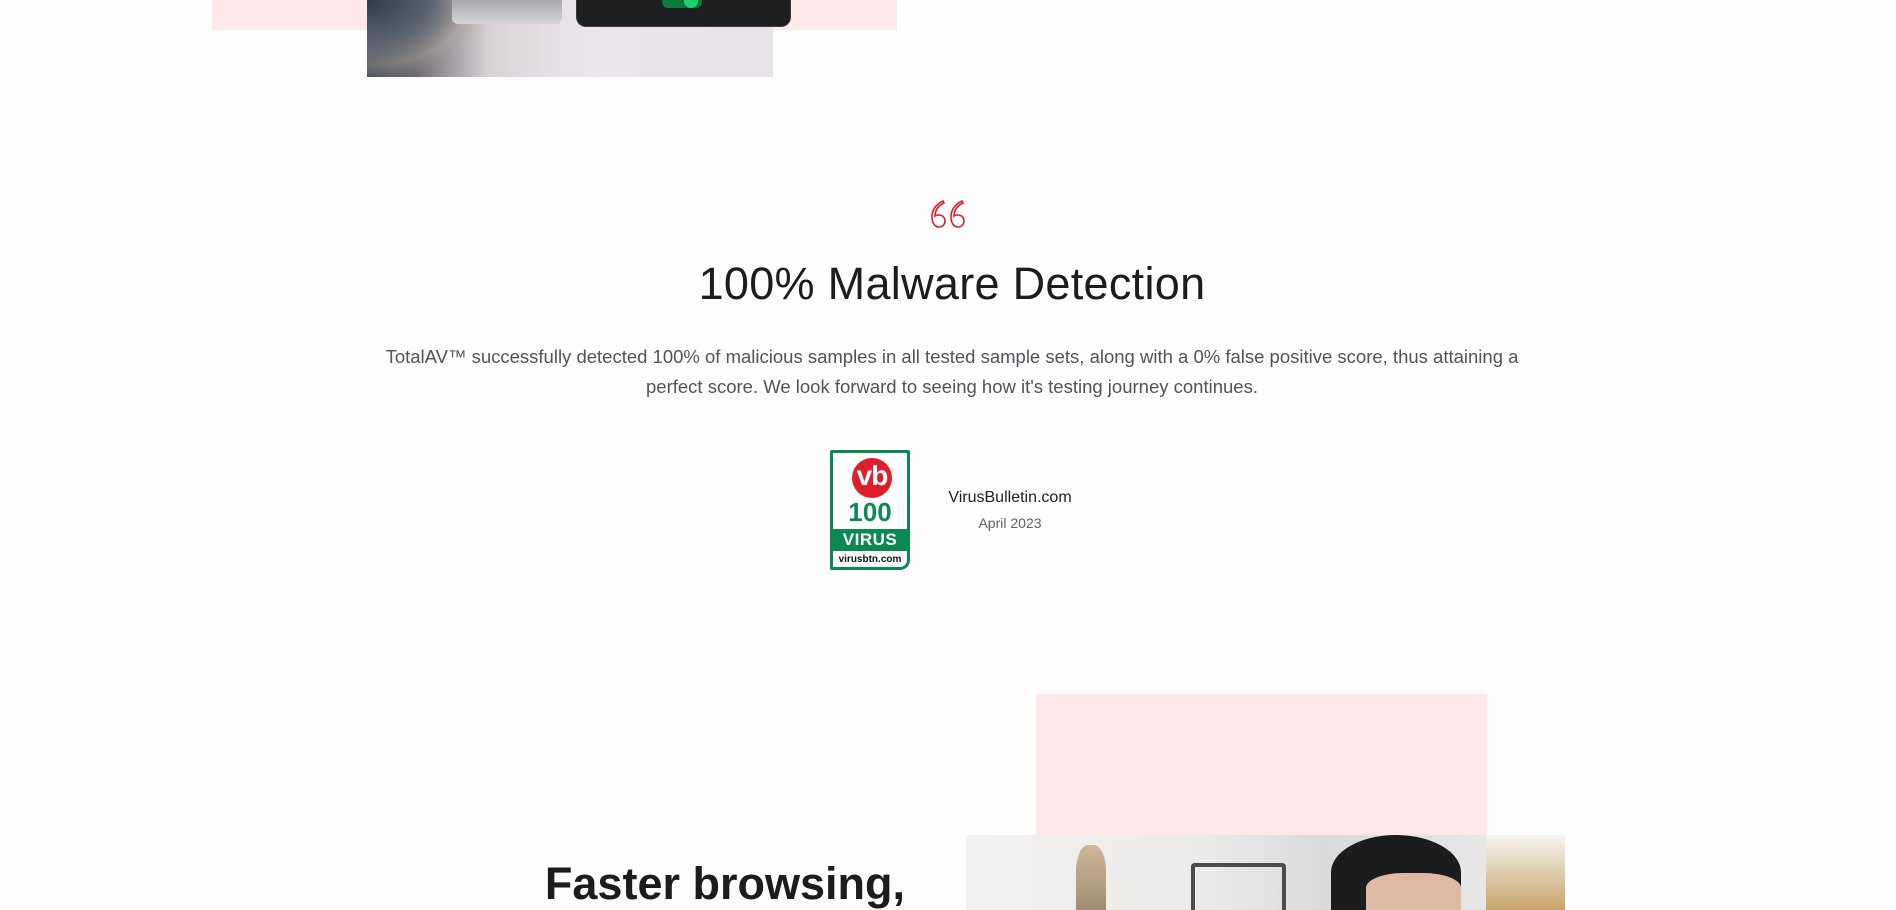 This screenshot has height=910, width=1896. I want to click on quote-icon, so click(948, 213).